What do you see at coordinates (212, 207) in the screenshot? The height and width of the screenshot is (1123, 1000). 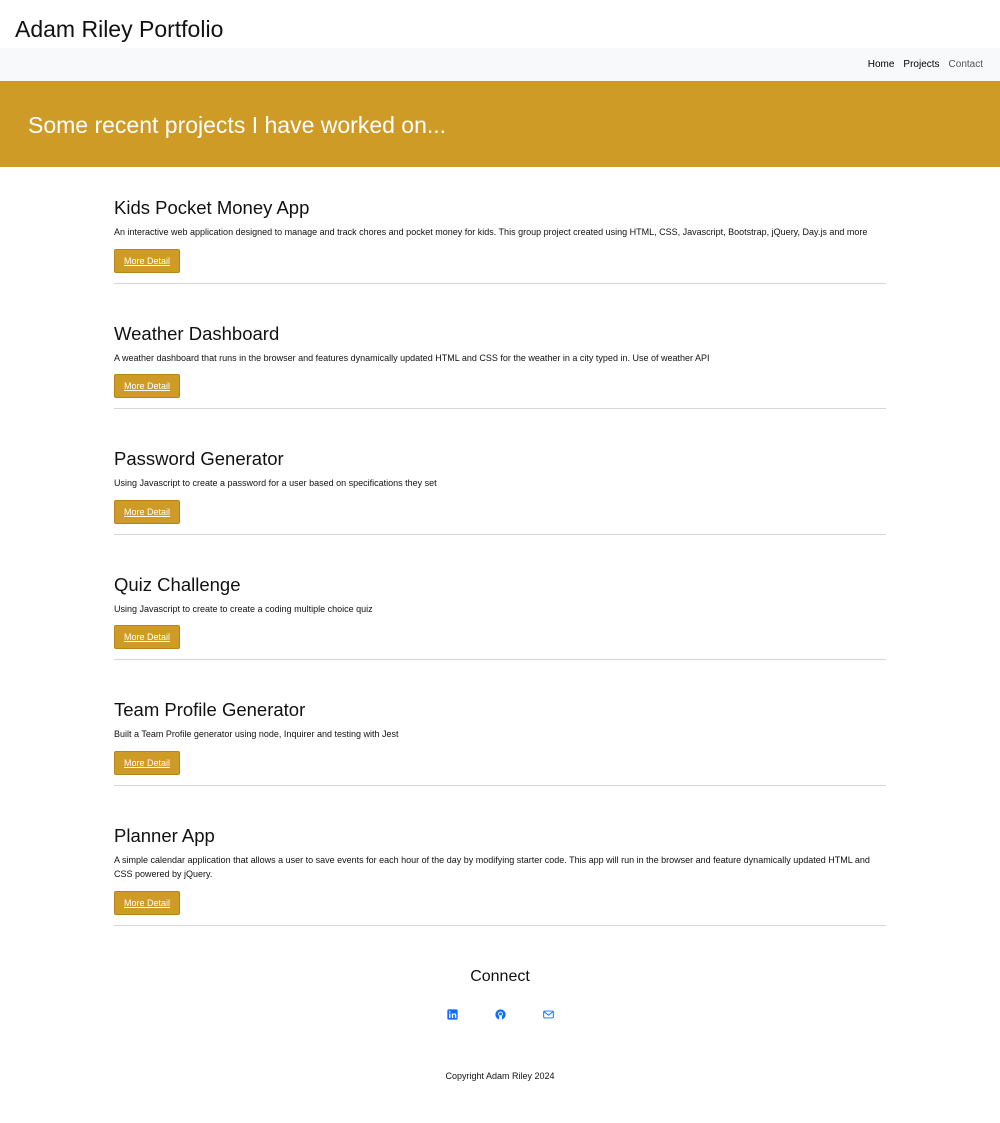 I see `project-title: Kids Pocket Money App` at bounding box center [212, 207].